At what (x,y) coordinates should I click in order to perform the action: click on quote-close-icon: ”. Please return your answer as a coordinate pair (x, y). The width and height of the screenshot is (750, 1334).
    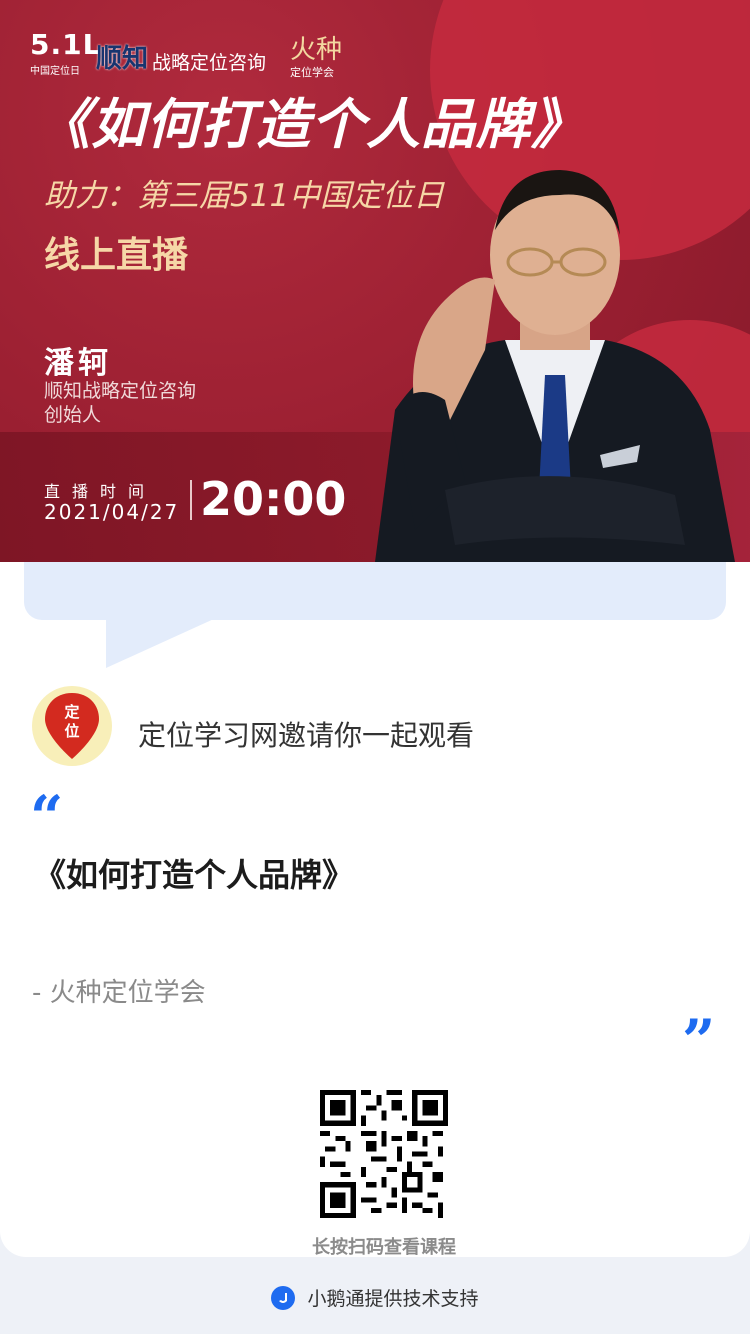
    Looking at the image, I should click on (699, 1041).